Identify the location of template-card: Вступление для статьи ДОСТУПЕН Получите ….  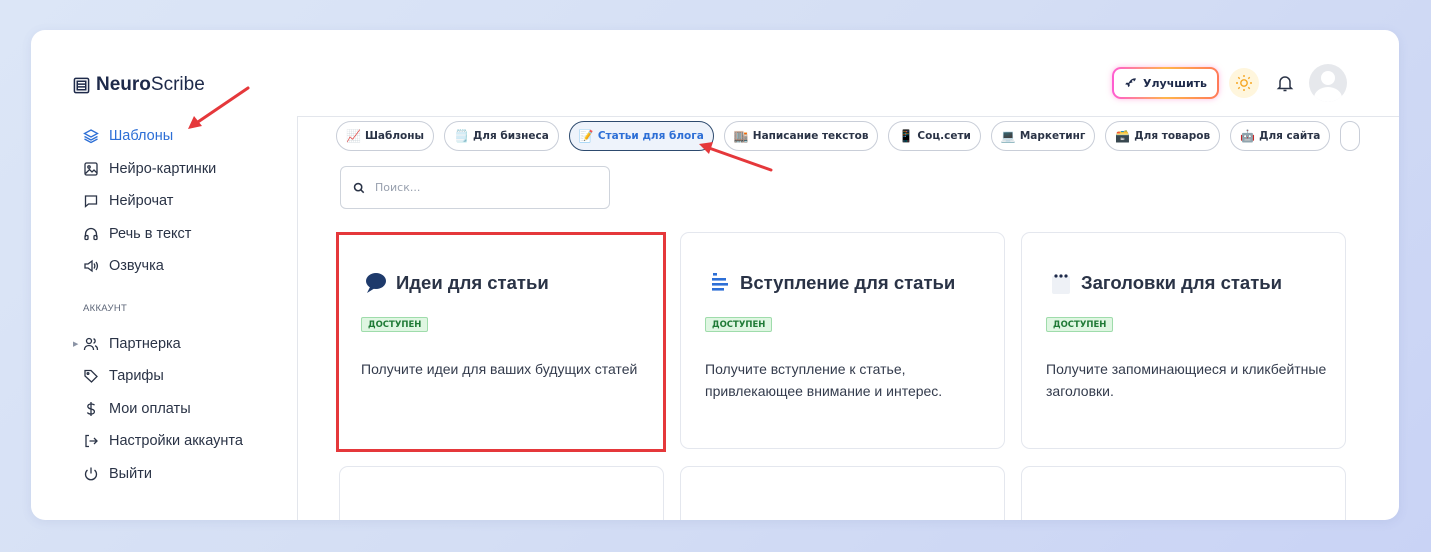
(842, 340).